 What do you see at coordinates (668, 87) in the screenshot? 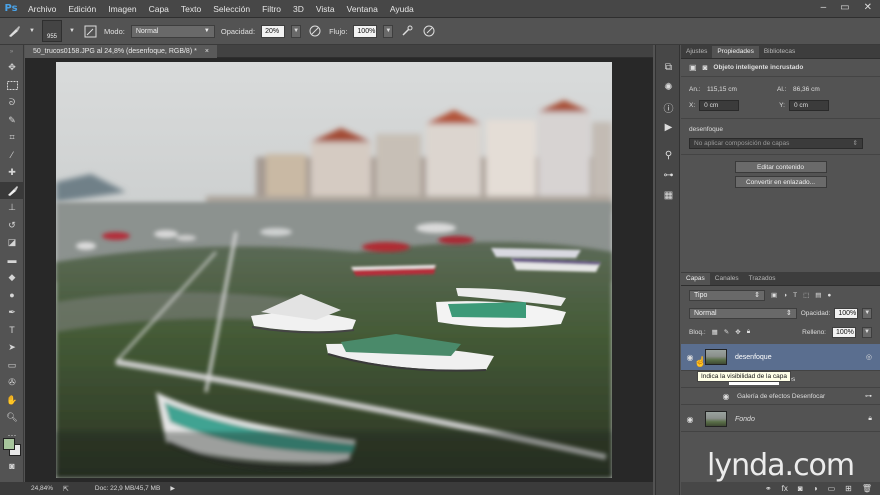
I see `navigator-panel-icon: ✺` at bounding box center [668, 87].